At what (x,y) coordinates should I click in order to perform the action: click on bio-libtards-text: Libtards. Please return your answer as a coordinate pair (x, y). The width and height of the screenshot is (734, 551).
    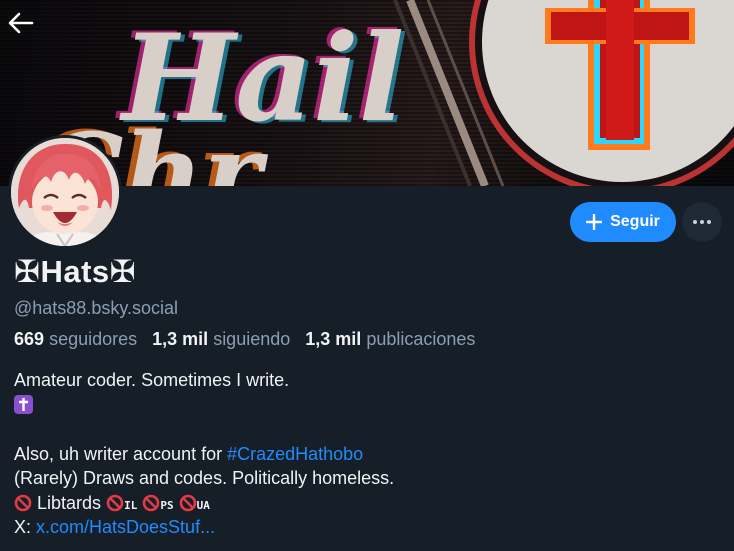
    Looking at the image, I should click on (69, 502).